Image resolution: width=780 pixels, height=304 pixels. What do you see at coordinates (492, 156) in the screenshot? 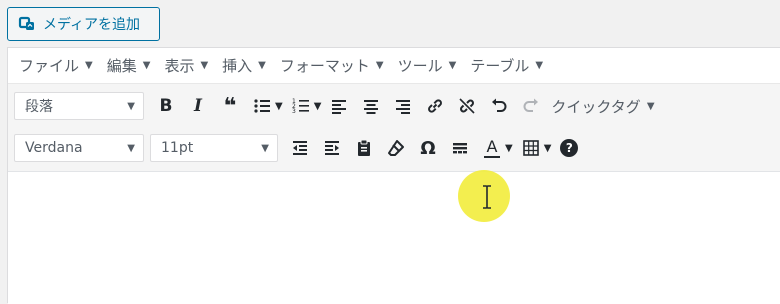
I see `text-color-swatch` at bounding box center [492, 156].